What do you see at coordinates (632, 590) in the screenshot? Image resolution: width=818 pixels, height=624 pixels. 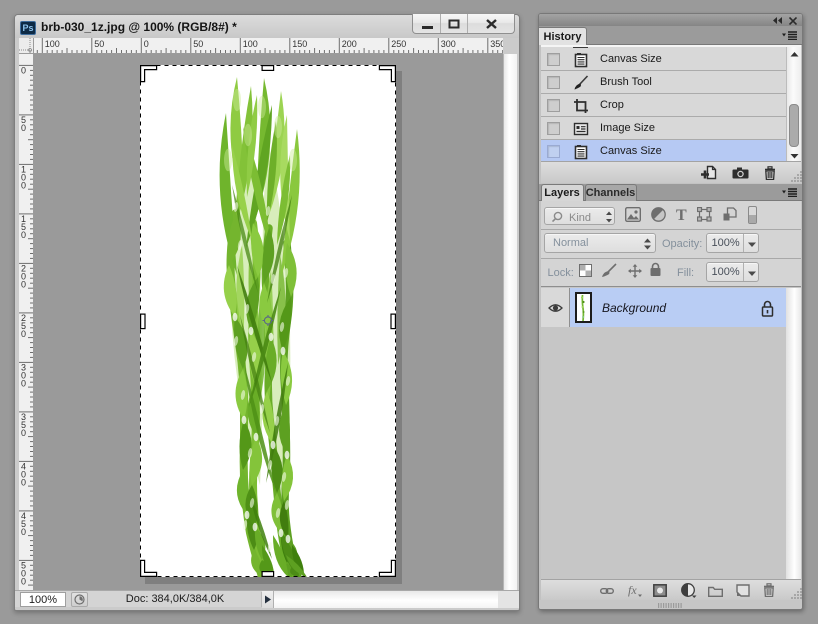 I see `svg-text: fx` at bounding box center [632, 590].